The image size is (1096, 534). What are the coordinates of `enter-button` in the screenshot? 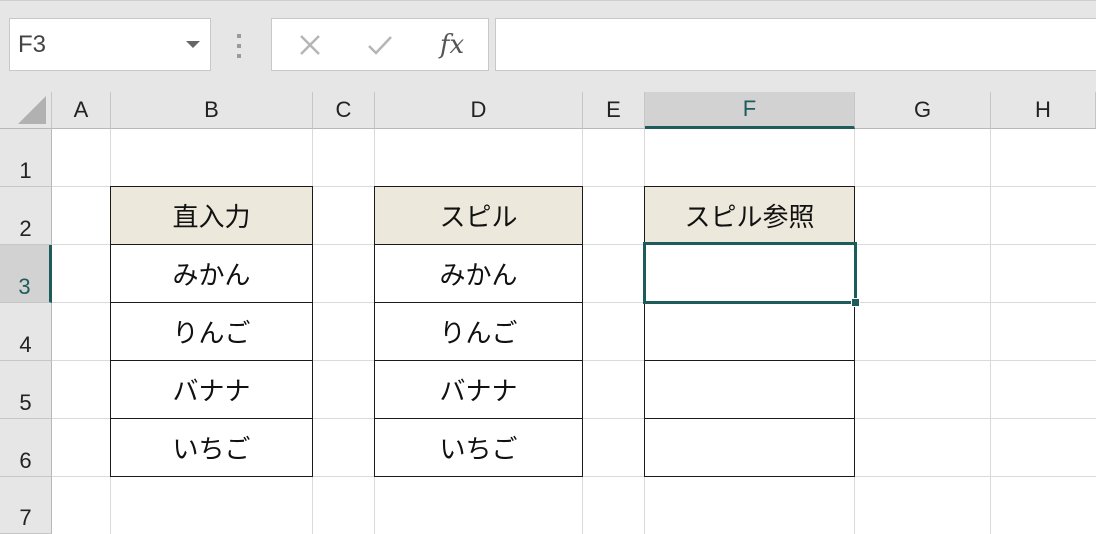 It's located at (380, 44).